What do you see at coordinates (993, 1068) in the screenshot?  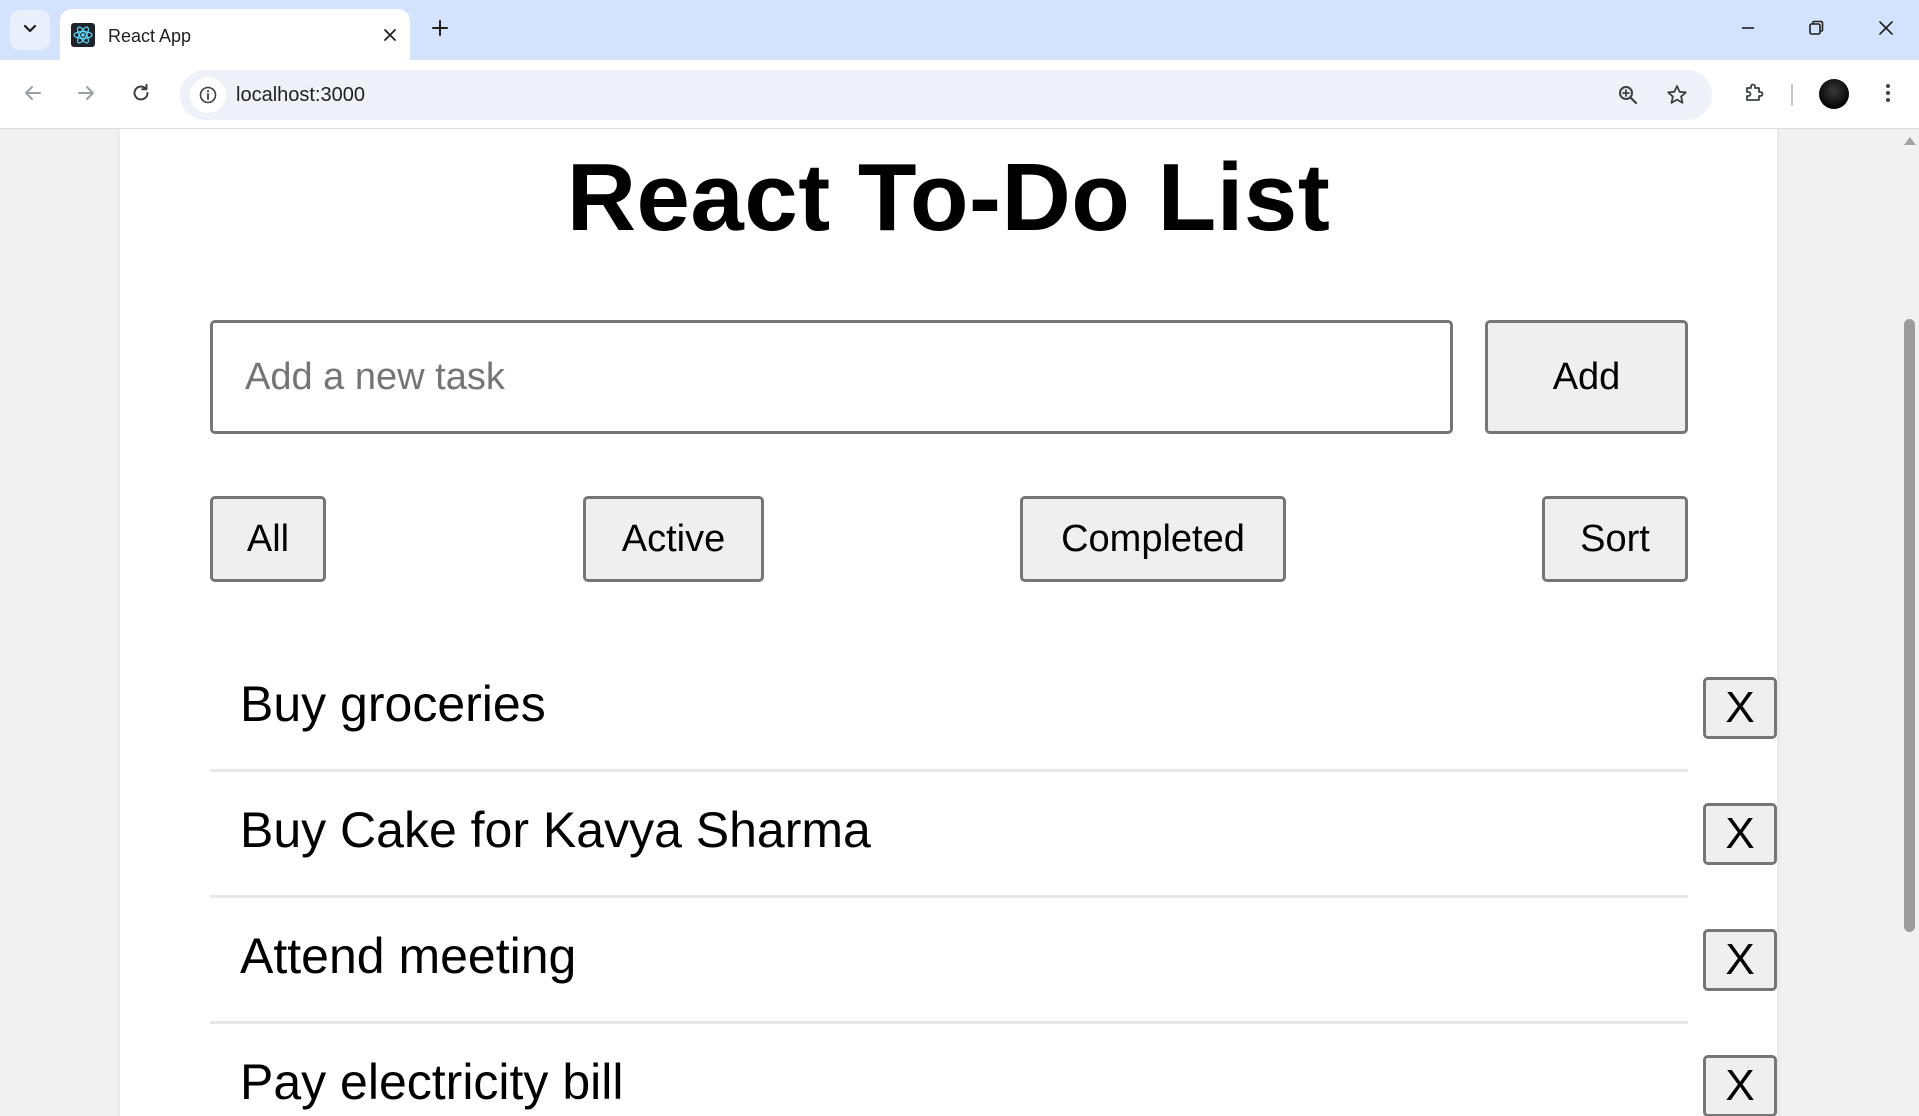 I see `todo-item: Pay electricity bill X` at bounding box center [993, 1068].